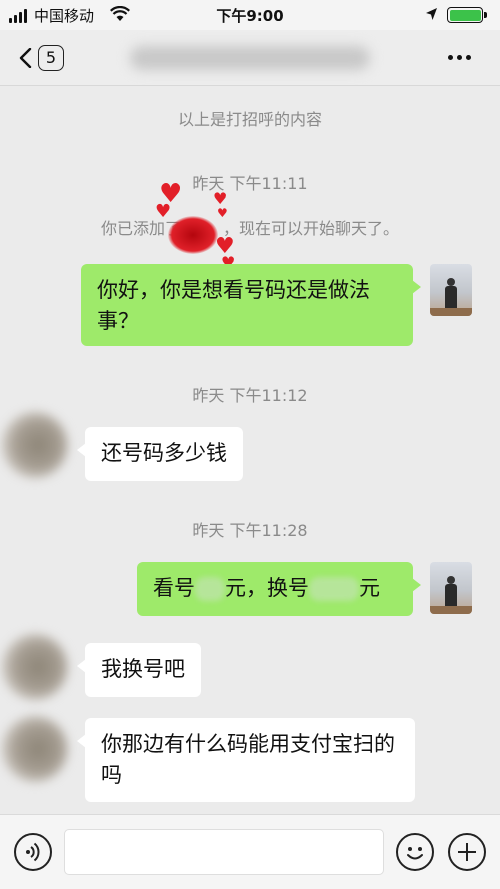 The width and height of the screenshot is (500, 889). Describe the element at coordinates (246, 760) in the screenshot. I see `incoming-message: 你那边有什么码能用支付宝扫的吗` at that location.